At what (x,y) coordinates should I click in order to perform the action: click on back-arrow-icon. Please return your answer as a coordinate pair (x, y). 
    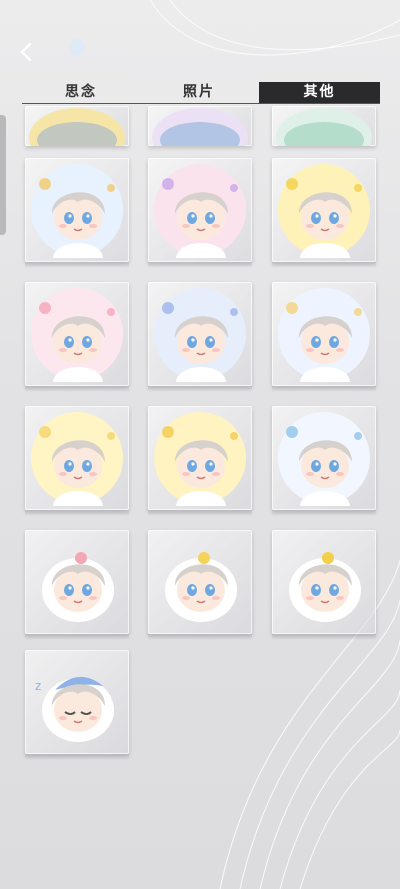
    Looking at the image, I should click on (26, 52).